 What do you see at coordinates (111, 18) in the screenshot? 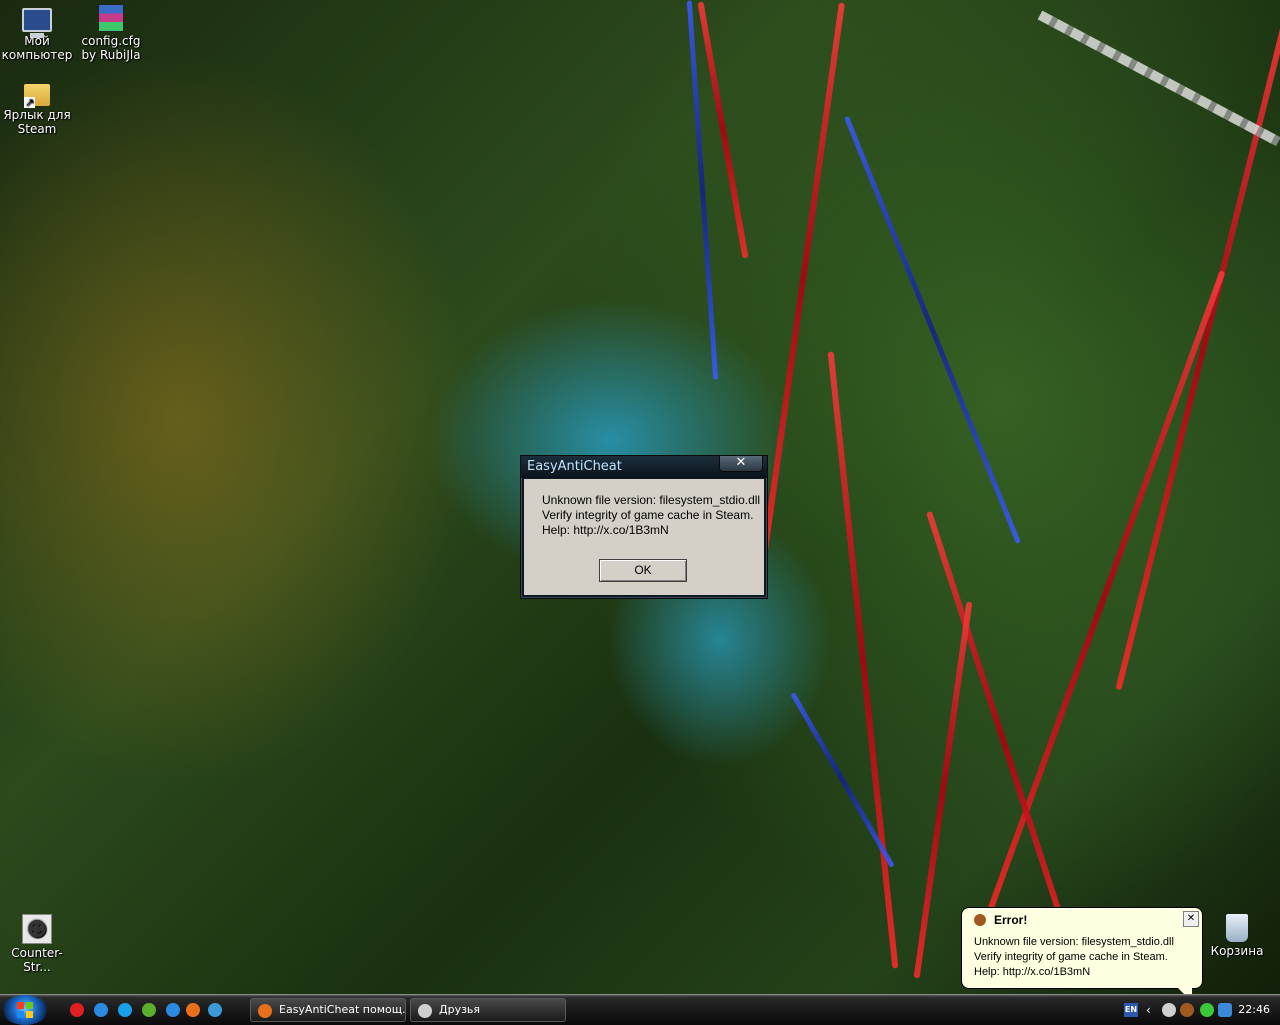
I see `archive-icon` at bounding box center [111, 18].